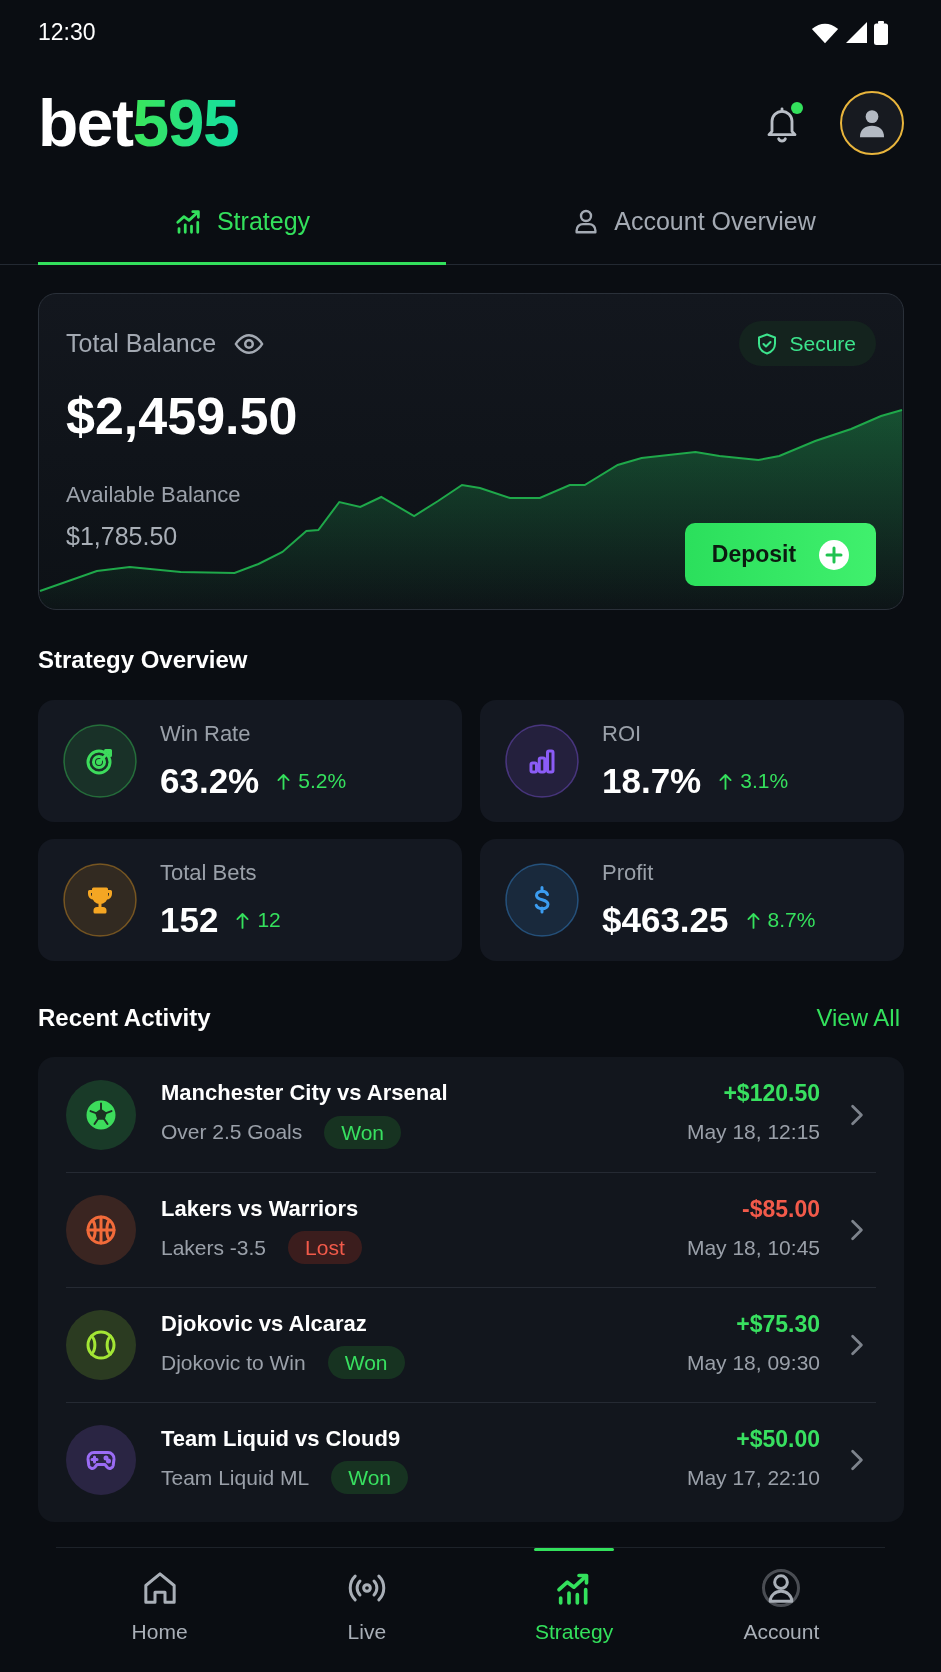 The image size is (941, 1672). Describe the element at coordinates (160, 1610) in the screenshot. I see `nav-item: Home` at that location.